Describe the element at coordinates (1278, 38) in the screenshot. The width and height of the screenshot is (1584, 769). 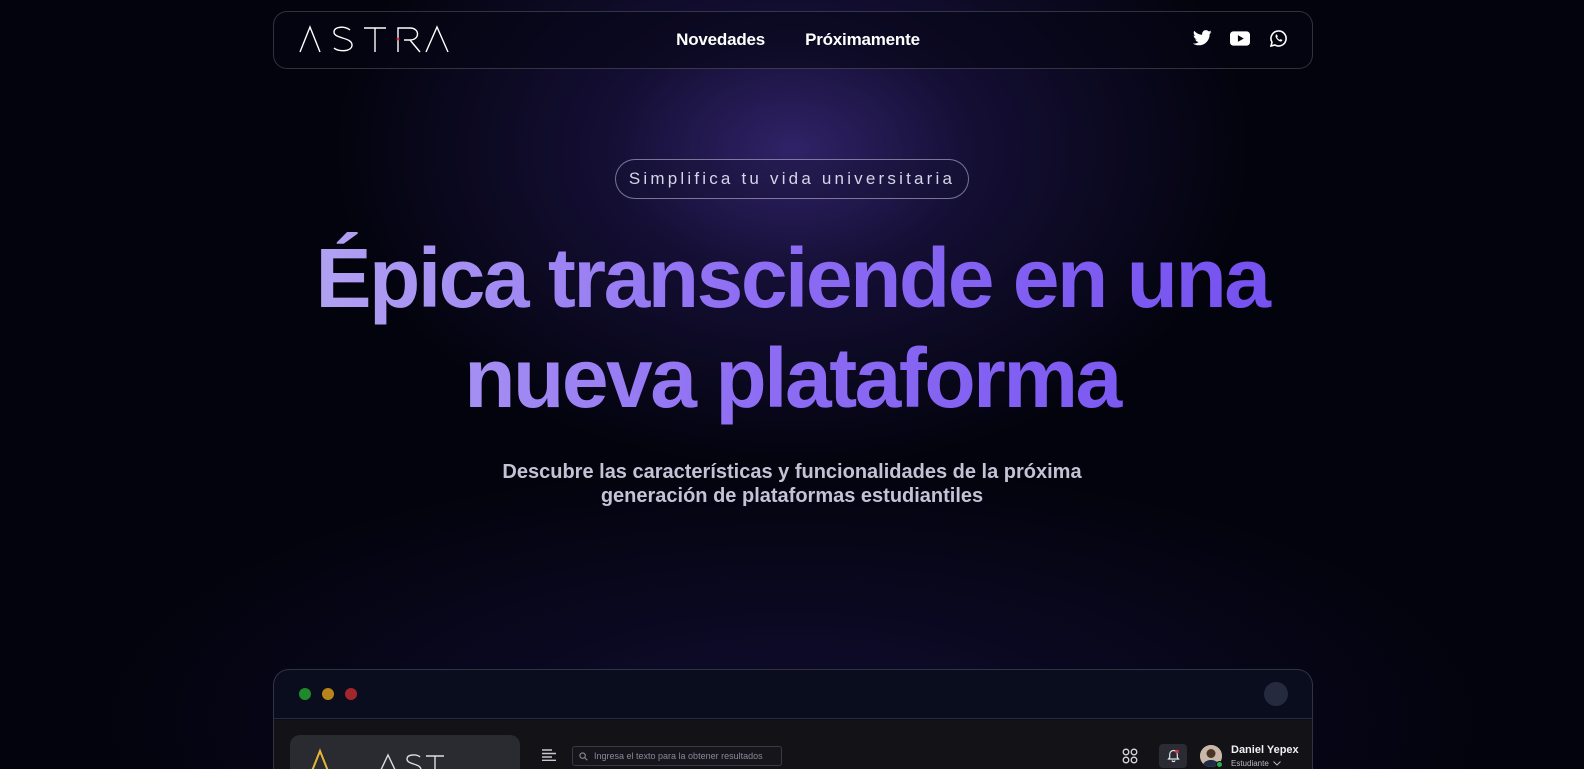
I see `whatsapp-icon` at that location.